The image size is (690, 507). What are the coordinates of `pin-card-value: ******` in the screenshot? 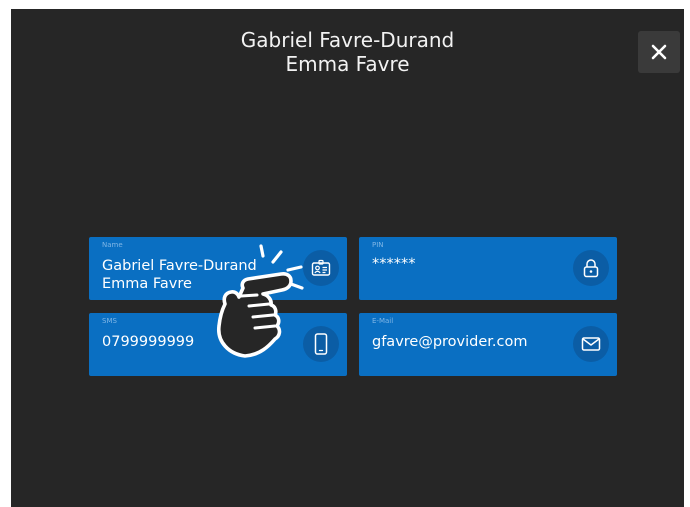 It's located at (394, 264).